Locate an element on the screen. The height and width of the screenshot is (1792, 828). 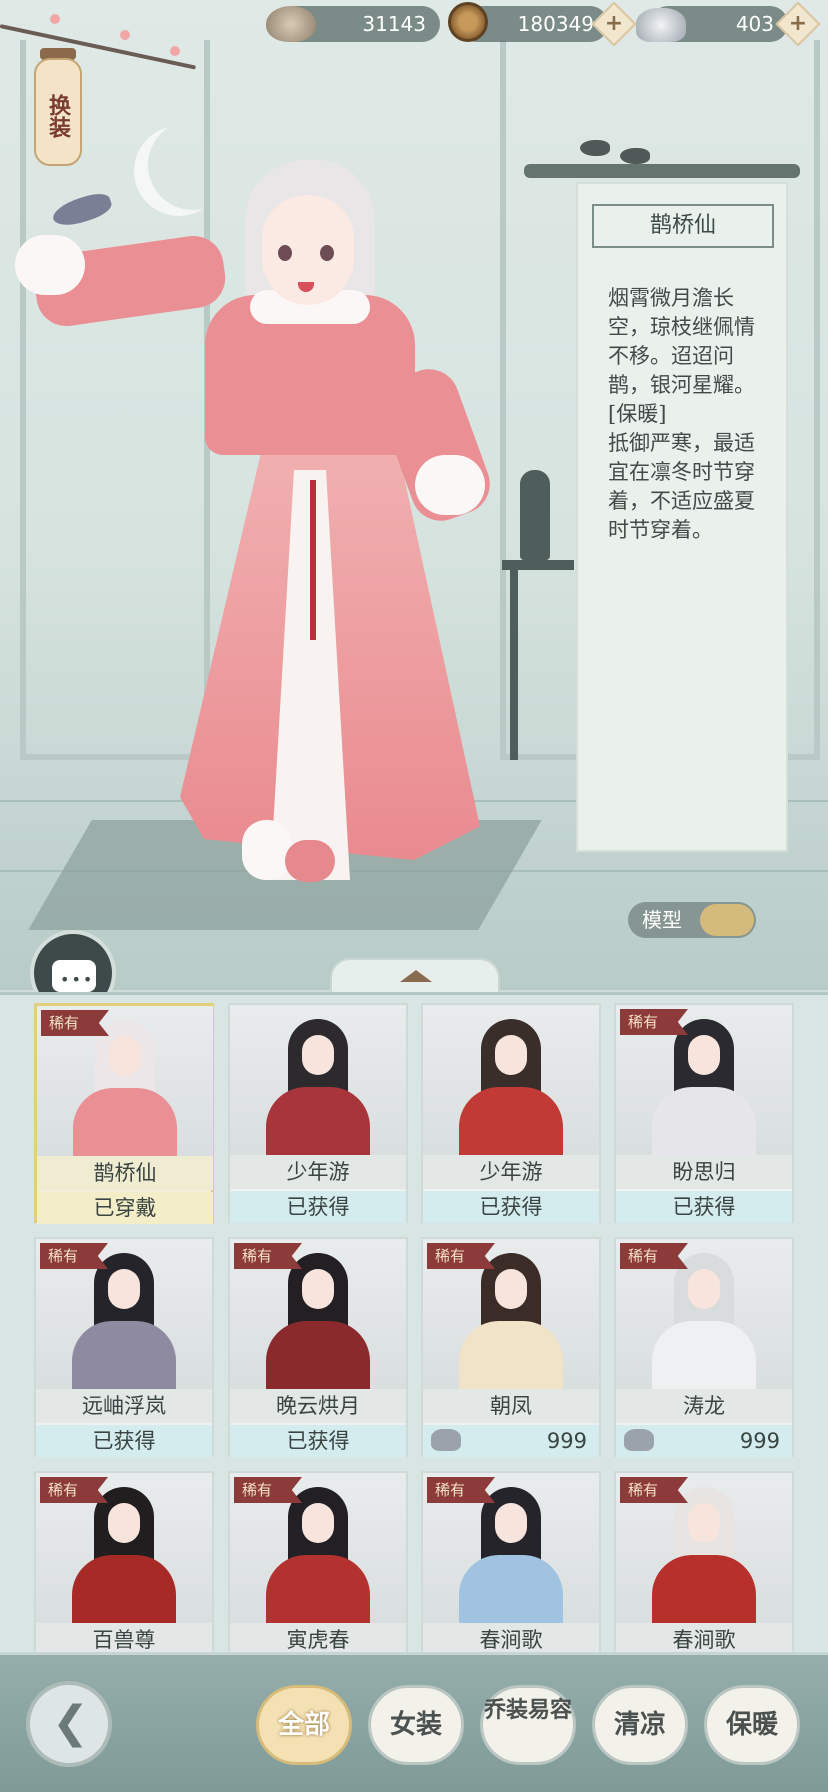
outfit-card: 稀有 百兽尊 is located at coordinates (124, 1561).